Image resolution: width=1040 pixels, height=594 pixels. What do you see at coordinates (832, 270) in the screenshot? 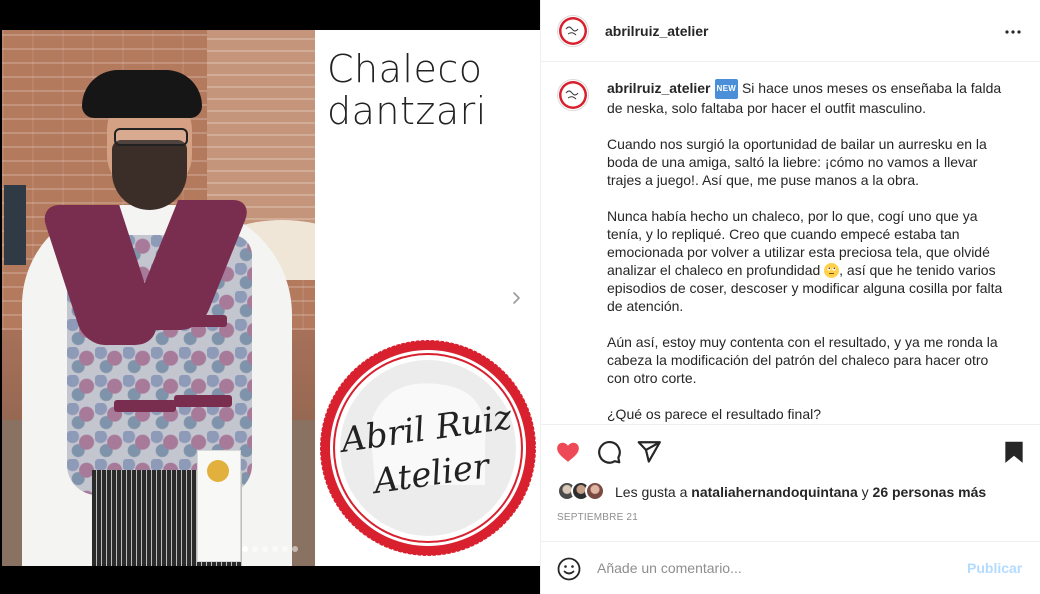
I see `eye-roll-emoji-icon` at bounding box center [832, 270].